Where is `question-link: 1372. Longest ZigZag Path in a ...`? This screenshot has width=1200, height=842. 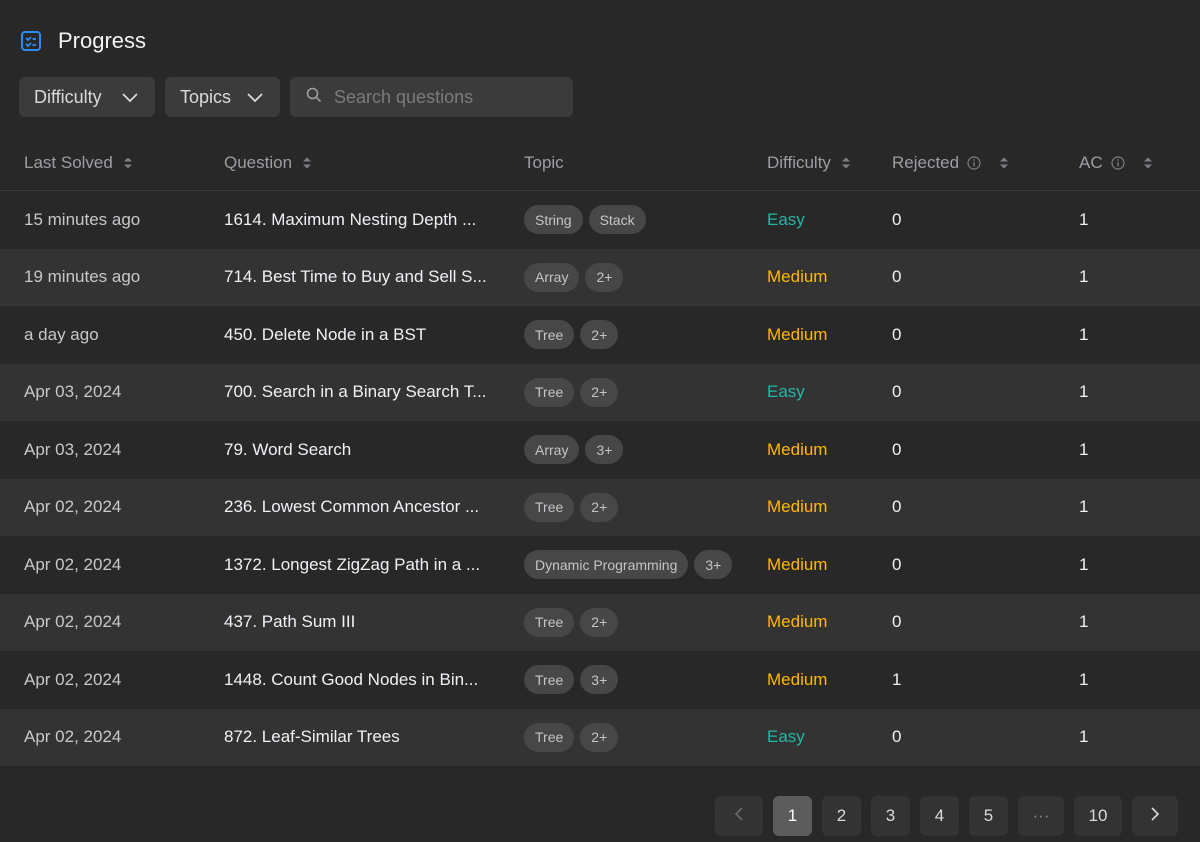 question-link: 1372. Longest ZigZag Path in a ... is located at coordinates (374, 565).